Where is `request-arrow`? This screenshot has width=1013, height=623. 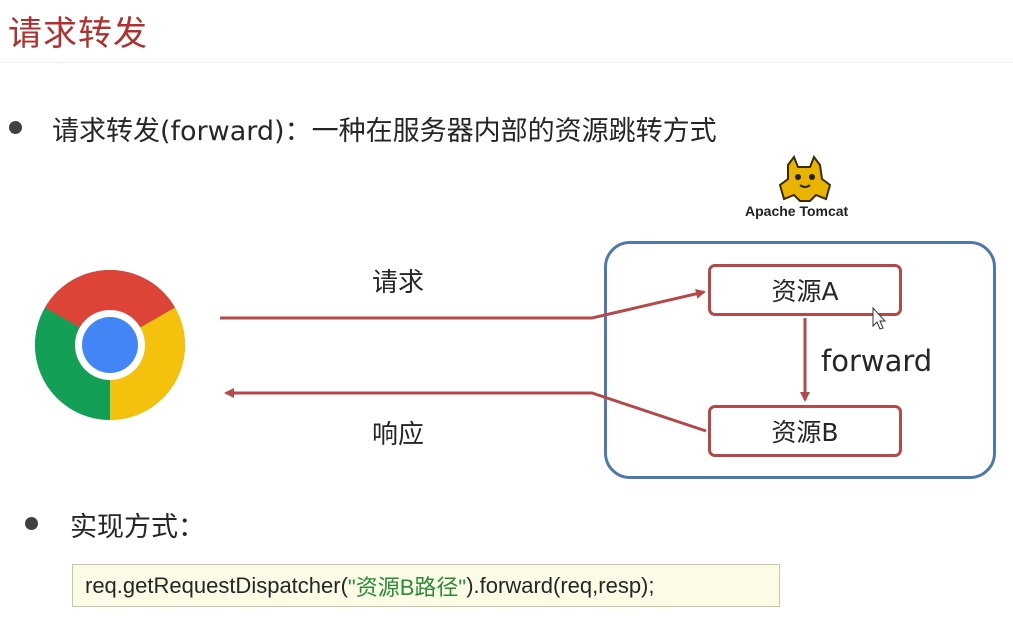 request-arrow is located at coordinates (463, 304).